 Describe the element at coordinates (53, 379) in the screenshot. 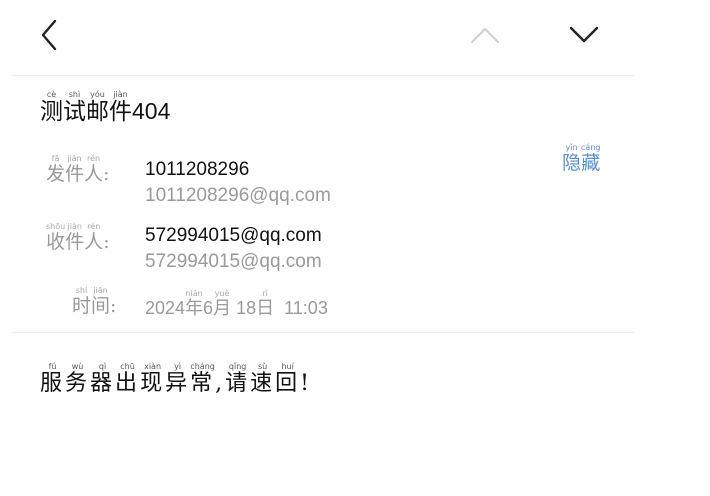

I see `pinyin-char: 服fú` at that location.